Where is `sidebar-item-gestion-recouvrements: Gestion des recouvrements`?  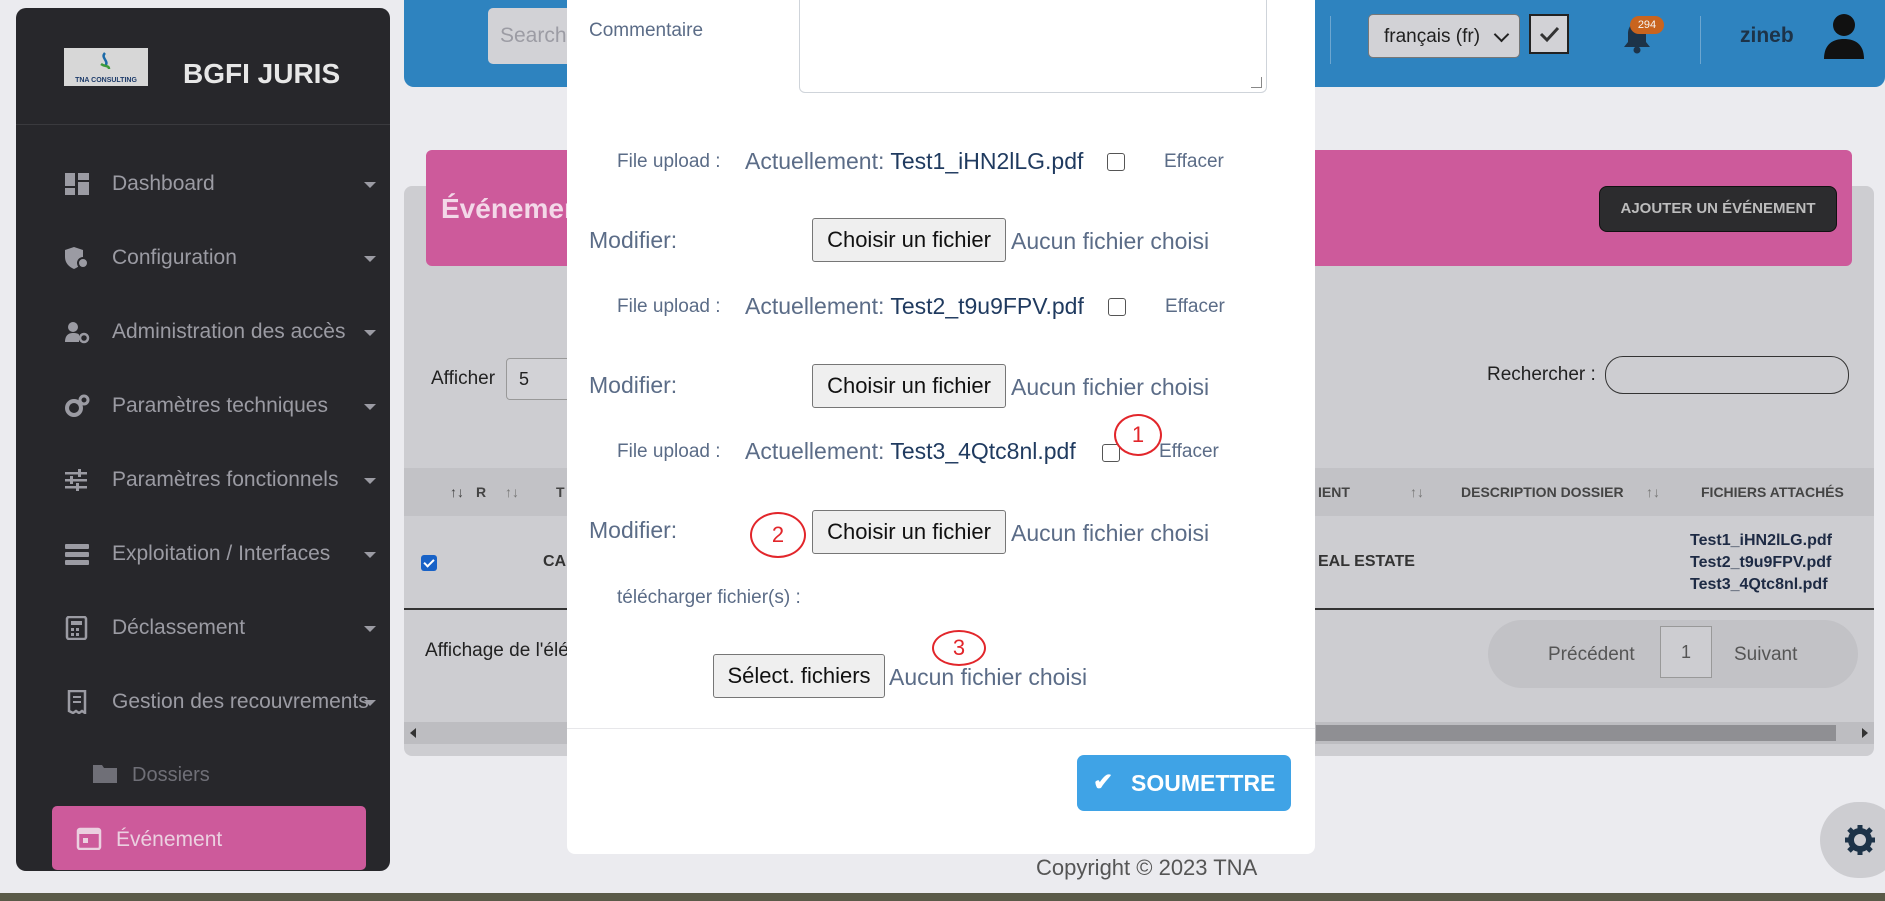 sidebar-item-gestion-recouvrements: Gestion des recouvrements is located at coordinates (203, 700).